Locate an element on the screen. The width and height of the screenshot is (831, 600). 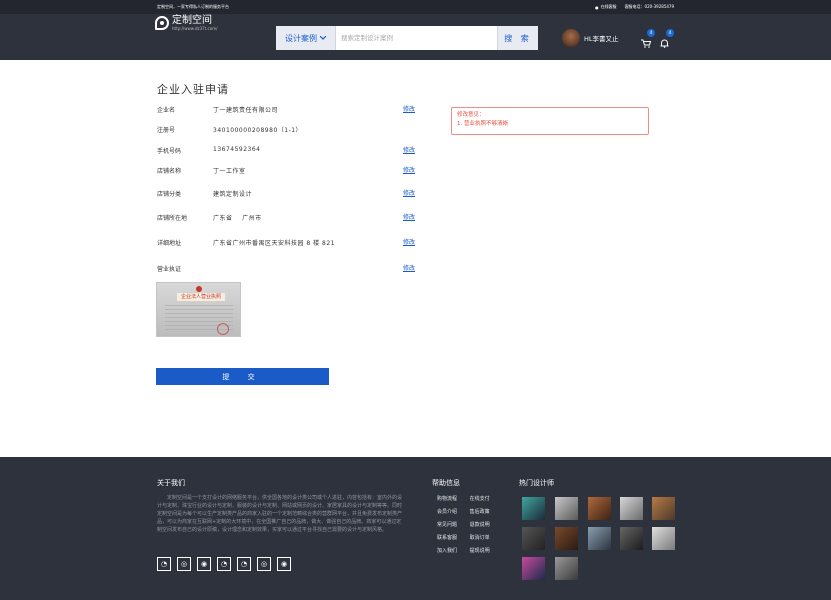
business-license-image: 企业法人营业执照 is located at coordinates (198, 309).